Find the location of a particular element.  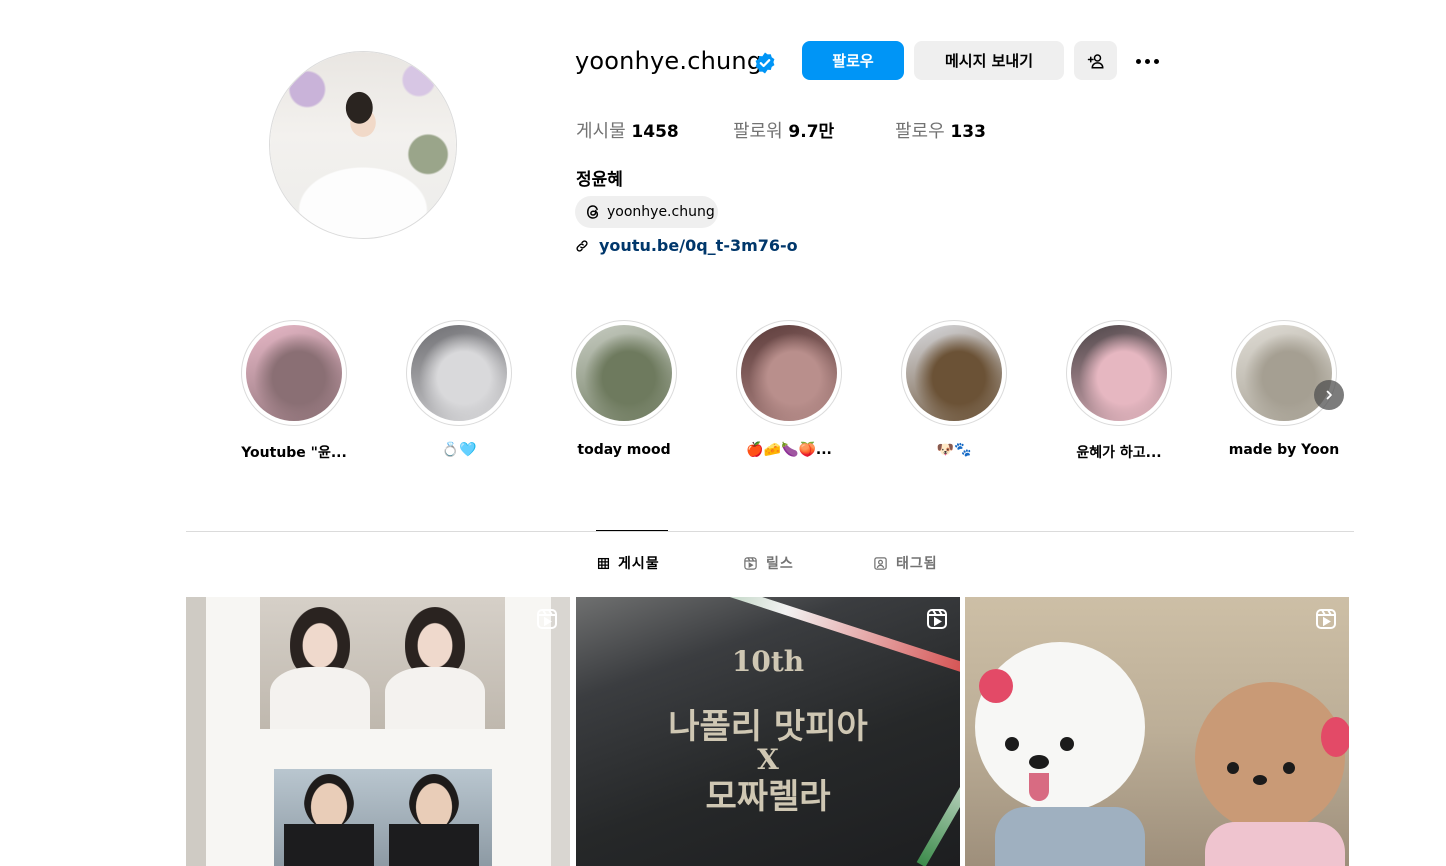

verified-badge-icon is located at coordinates (765, 63).